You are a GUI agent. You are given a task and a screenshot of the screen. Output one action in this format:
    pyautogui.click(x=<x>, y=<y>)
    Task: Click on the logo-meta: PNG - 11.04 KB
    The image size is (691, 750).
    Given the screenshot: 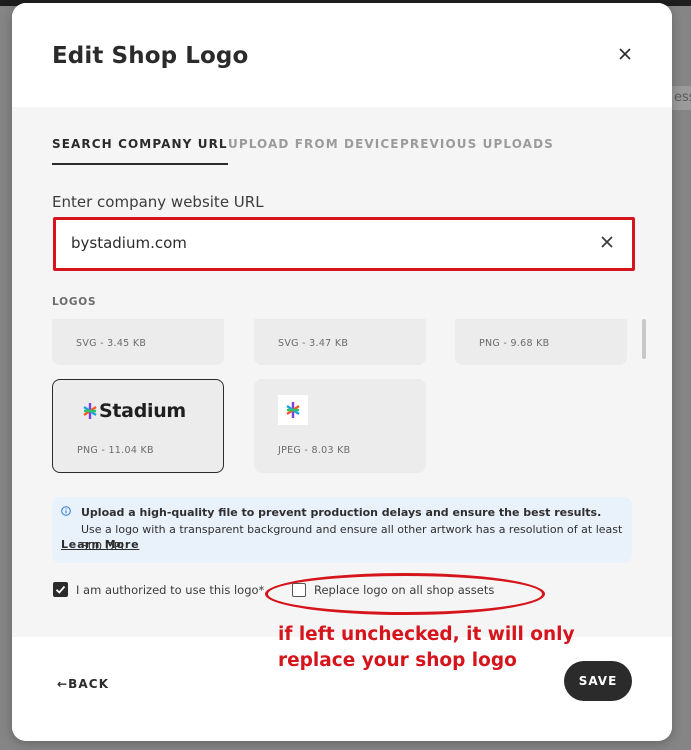 What is the action you would take?
    pyautogui.click(x=115, y=450)
    